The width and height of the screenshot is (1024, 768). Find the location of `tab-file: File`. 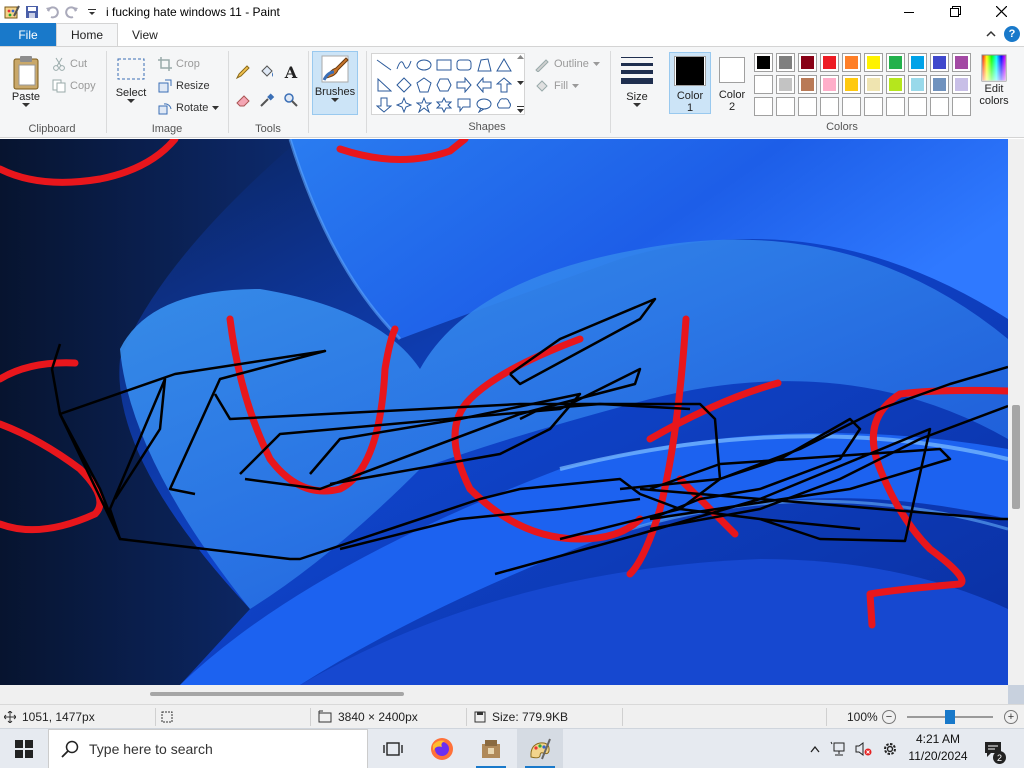

tab-file: File is located at coordinates (28, 34).